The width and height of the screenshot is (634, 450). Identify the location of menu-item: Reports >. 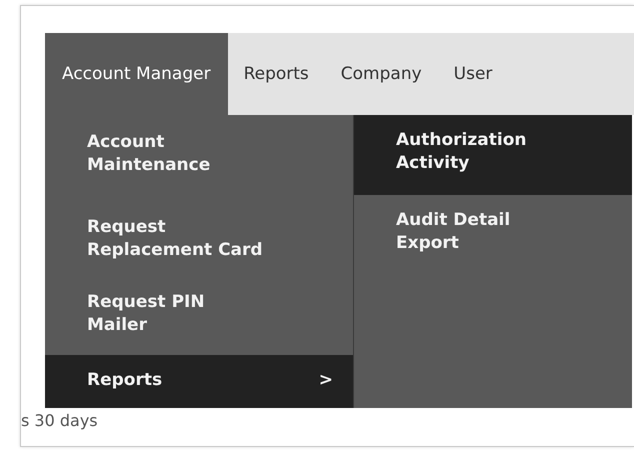
(199, 381).